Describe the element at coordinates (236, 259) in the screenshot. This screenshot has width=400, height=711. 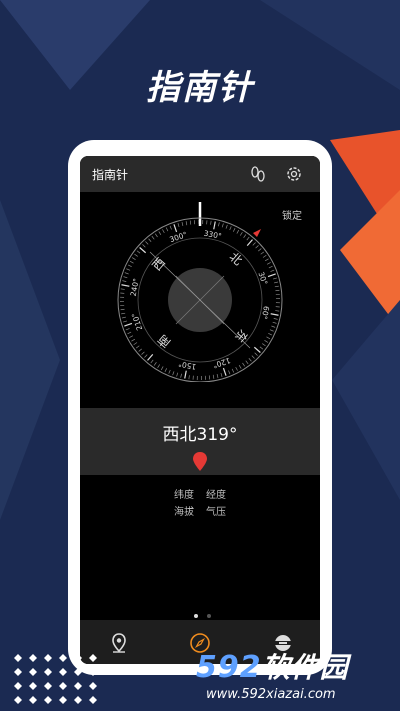
I see `cardinal-north: 北` at that location.